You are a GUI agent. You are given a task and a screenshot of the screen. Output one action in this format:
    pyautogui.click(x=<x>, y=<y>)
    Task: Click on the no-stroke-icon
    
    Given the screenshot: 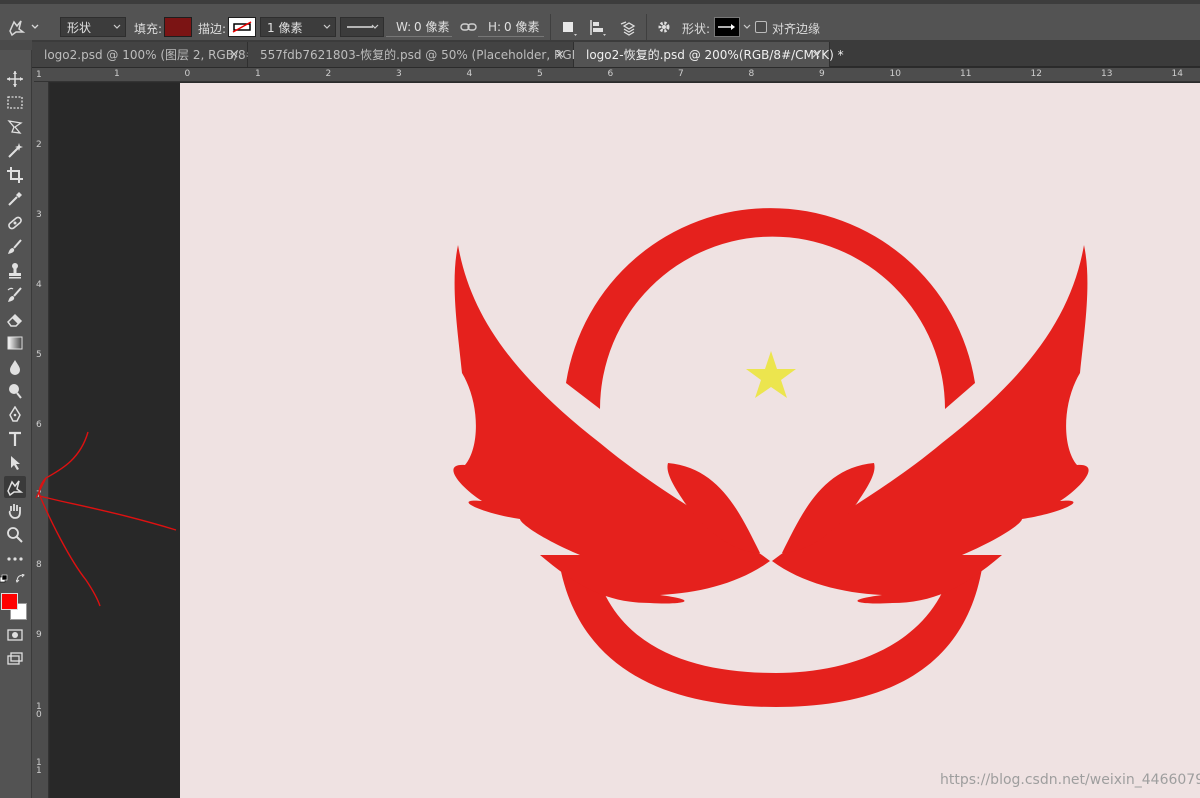 What is the action you would take?
    pyautogui.click(x=242, y=27)
    